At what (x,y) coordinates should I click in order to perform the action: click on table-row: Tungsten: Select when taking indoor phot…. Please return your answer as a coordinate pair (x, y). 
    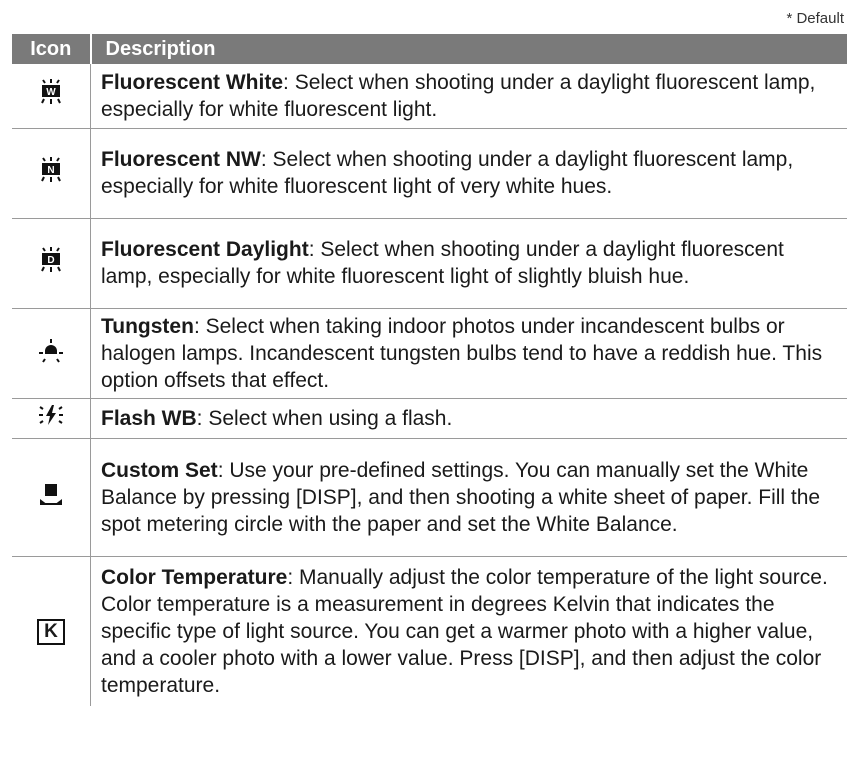
    Looking at the image, I should click on (429, 353).